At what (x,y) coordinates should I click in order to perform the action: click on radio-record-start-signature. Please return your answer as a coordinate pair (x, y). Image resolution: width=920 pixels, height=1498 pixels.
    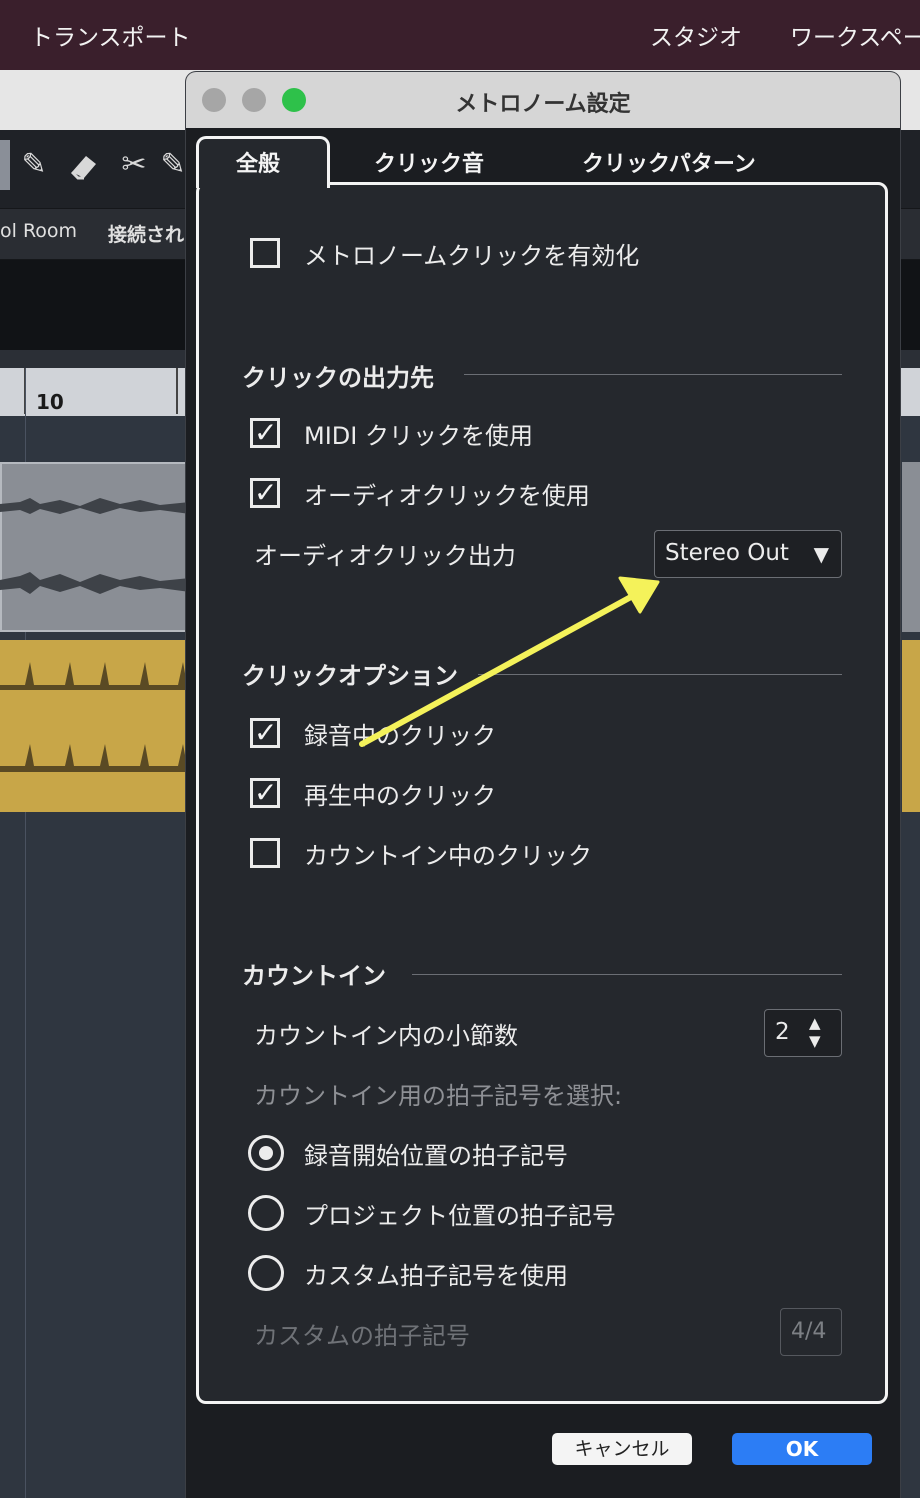
    Looking at the image, I should click on (266, 1153).